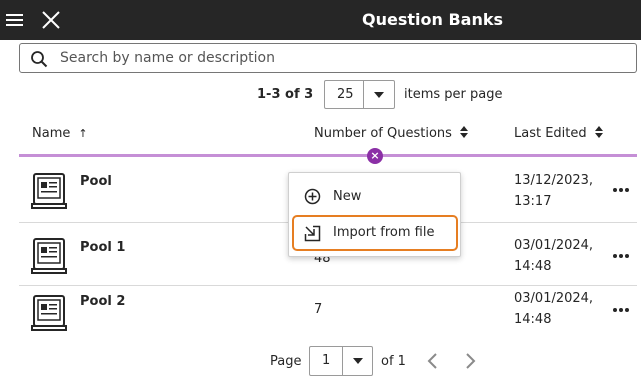 The height and width of the screenshot is (385, 641). I want to click on column-header-last-edited: Last Edited, so click(558, 136).